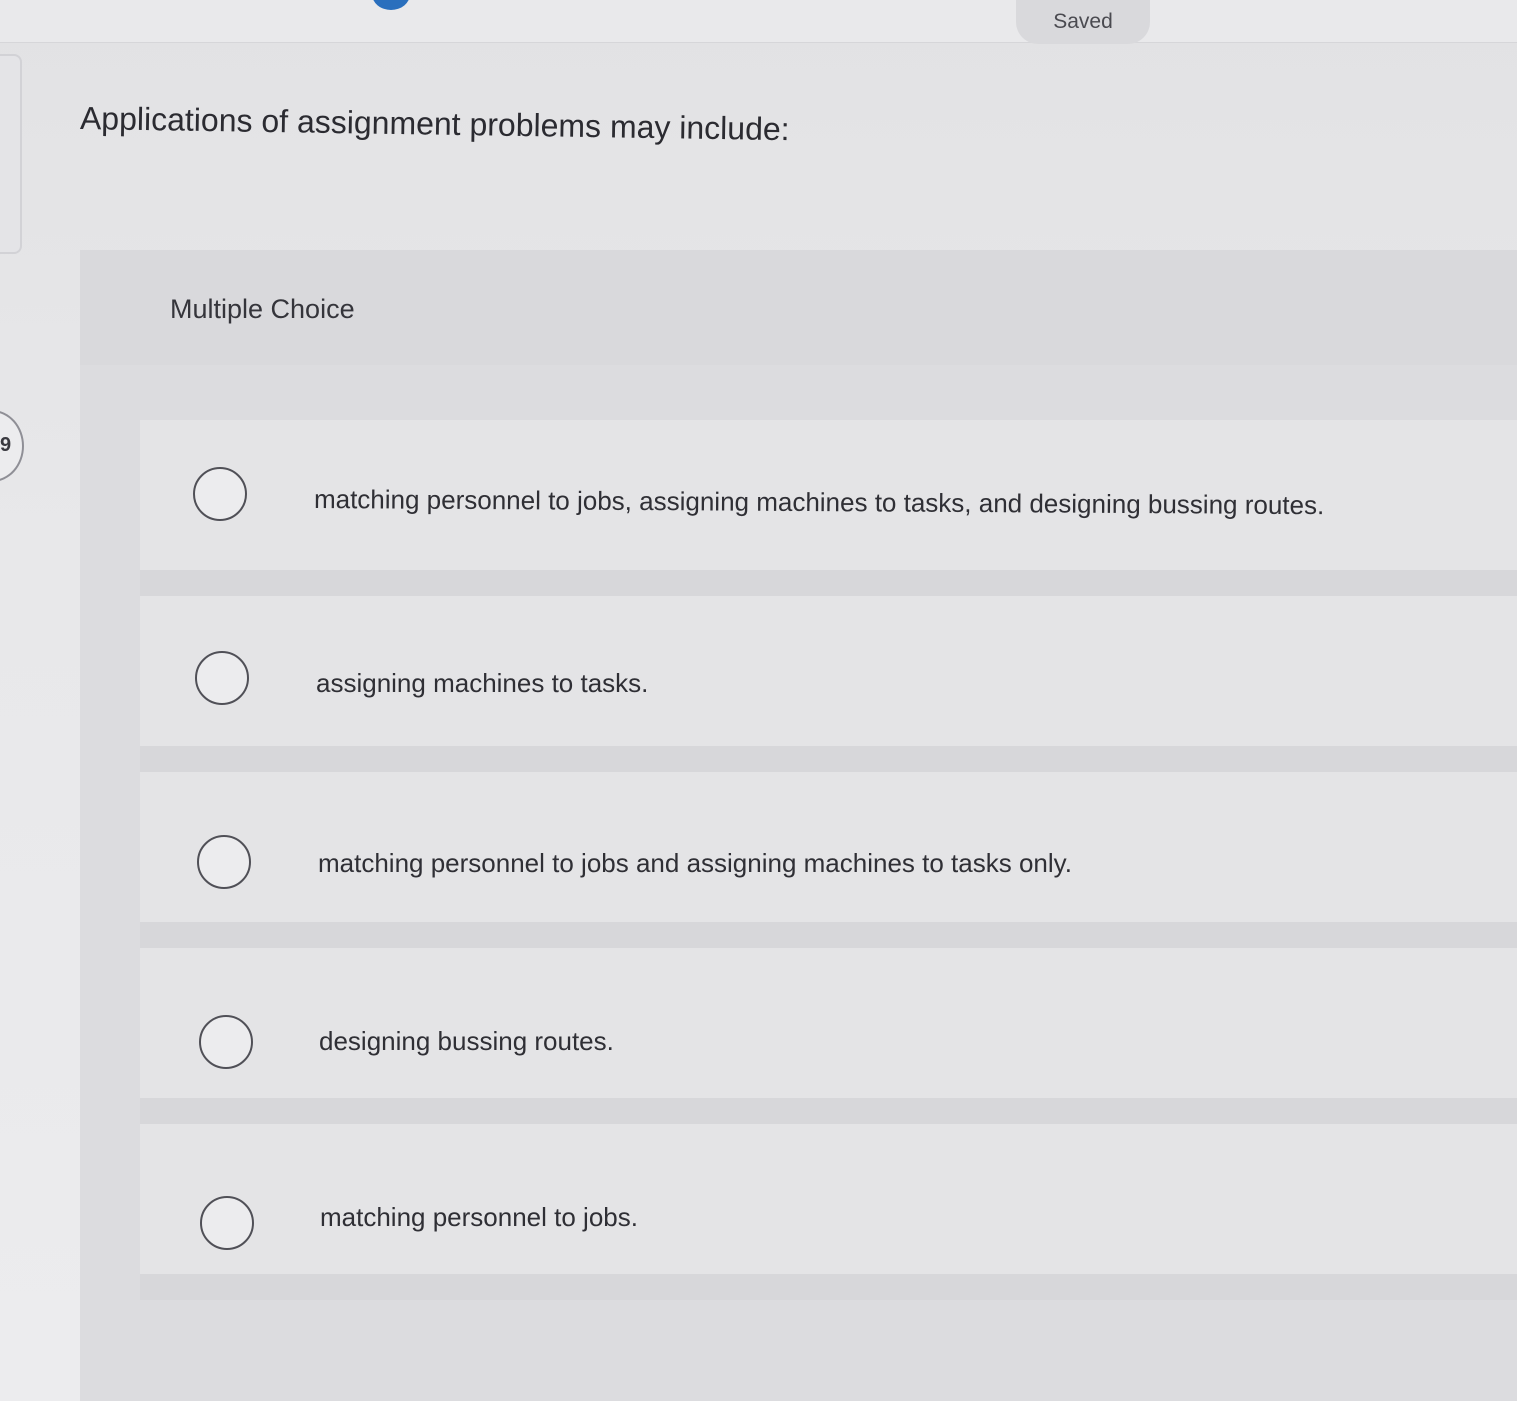  What do you see at coordinates (466, 1041) in the screenshot?
I see `option-4-label: designing bussing routes.` at bounding box center [466, 1041].